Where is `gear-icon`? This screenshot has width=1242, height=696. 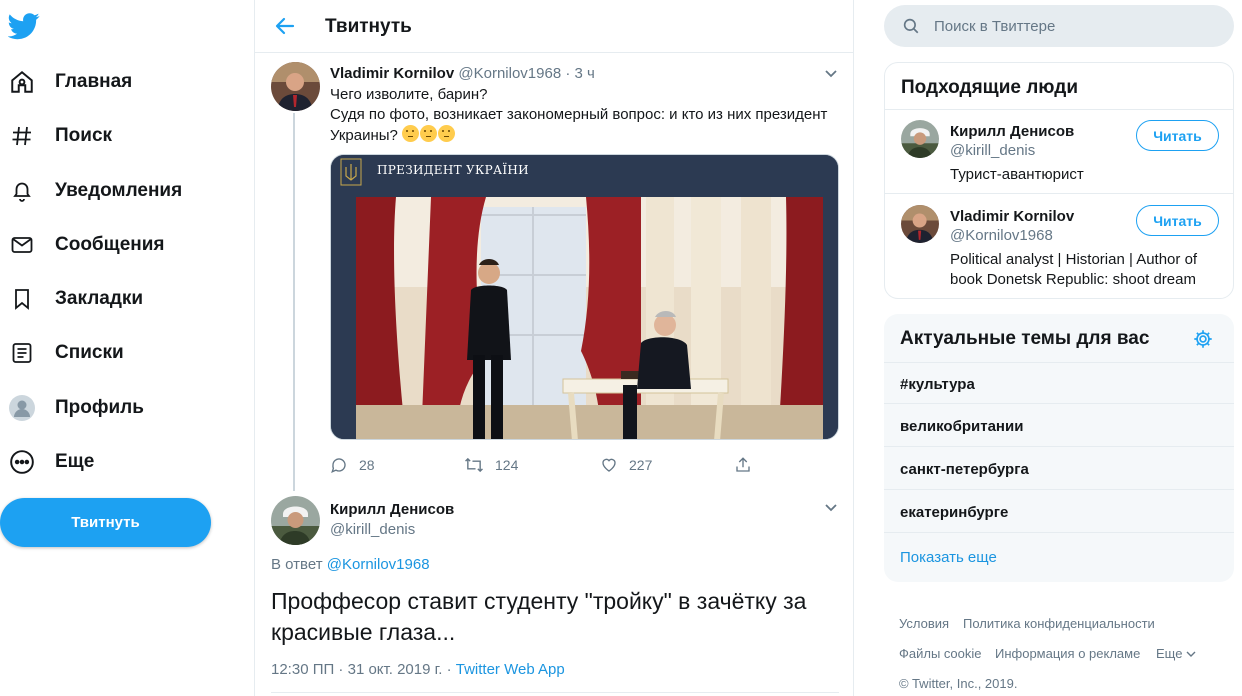 gear-icon is located at coordinates (1203, 339).